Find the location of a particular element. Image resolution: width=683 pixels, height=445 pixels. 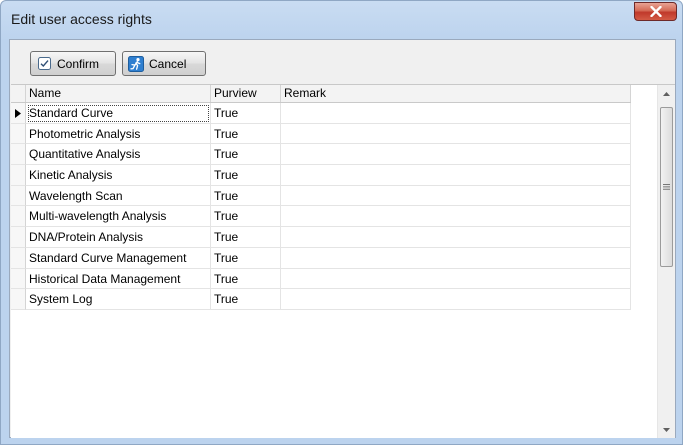

table-row: Historical Data Management True is located at coordinates (321, 279).